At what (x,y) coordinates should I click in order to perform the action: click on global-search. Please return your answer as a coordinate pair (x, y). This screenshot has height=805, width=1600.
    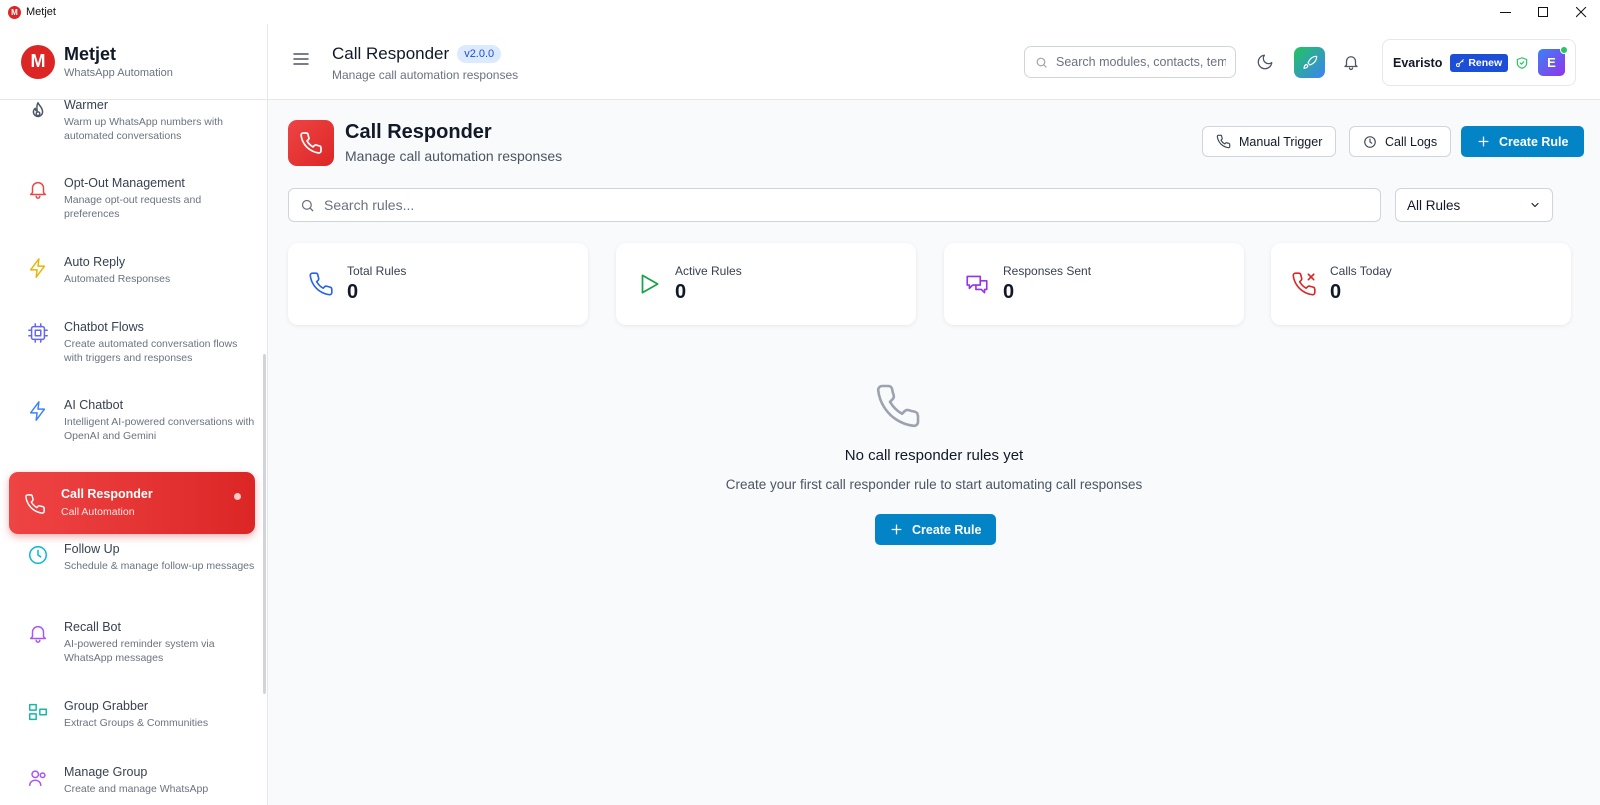
    Looking at the image, I should click on (1130, 62).